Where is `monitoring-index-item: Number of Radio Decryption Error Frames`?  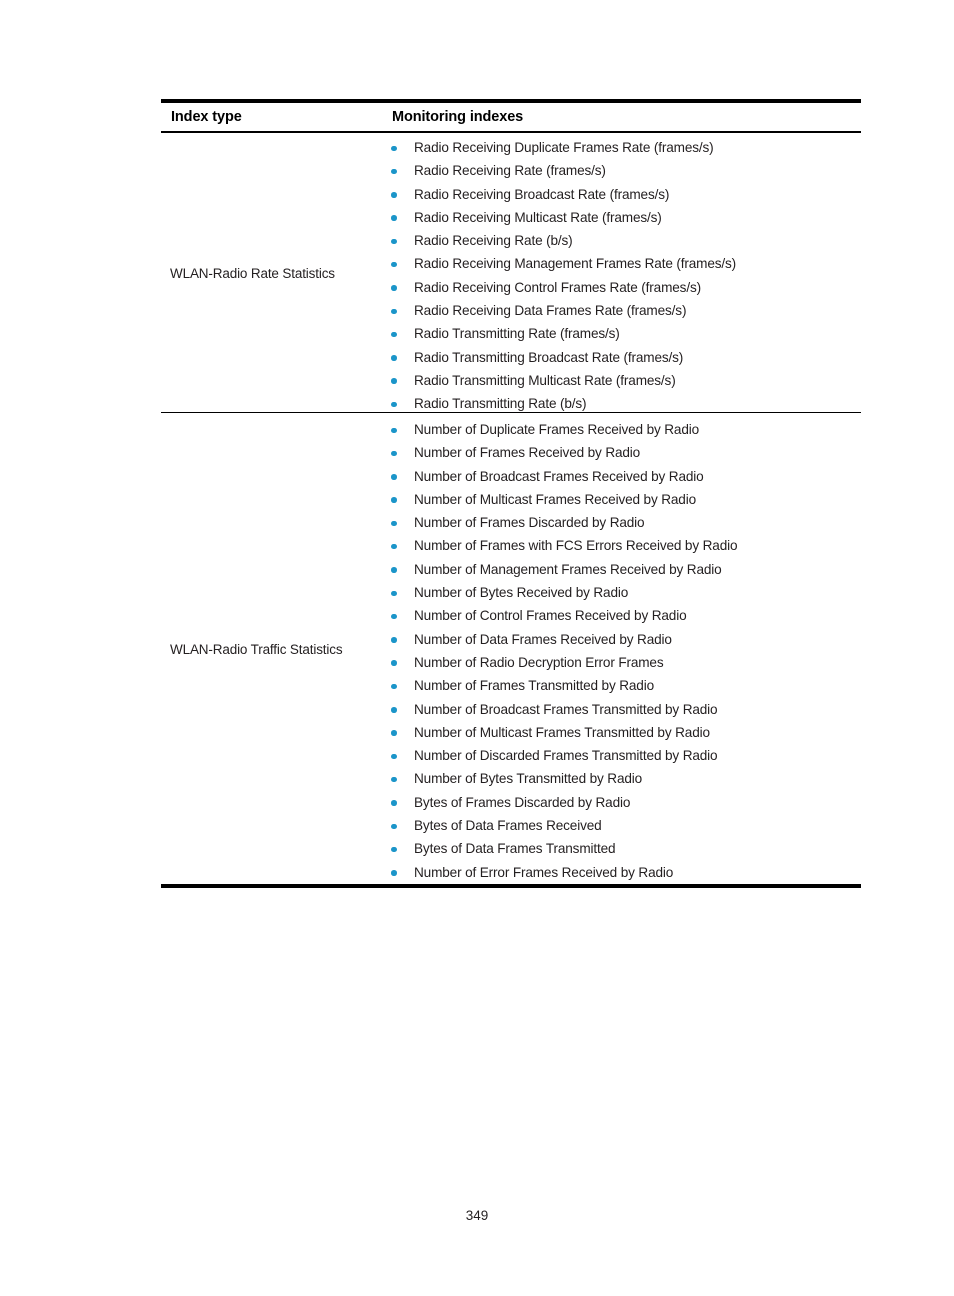
monitoring-index-item: Number of Radio Decryption Error Frames is located at coordinates (561, 662).